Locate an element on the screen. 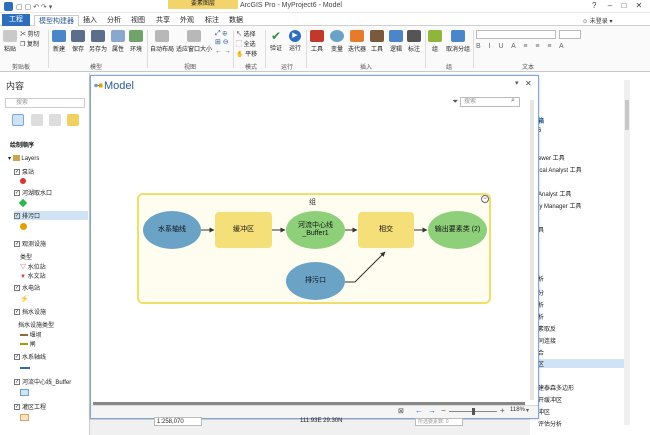 The width and height of the screenshot is (650, 435). insert-variable-button: 变量 is located at coordinates (337, 41).